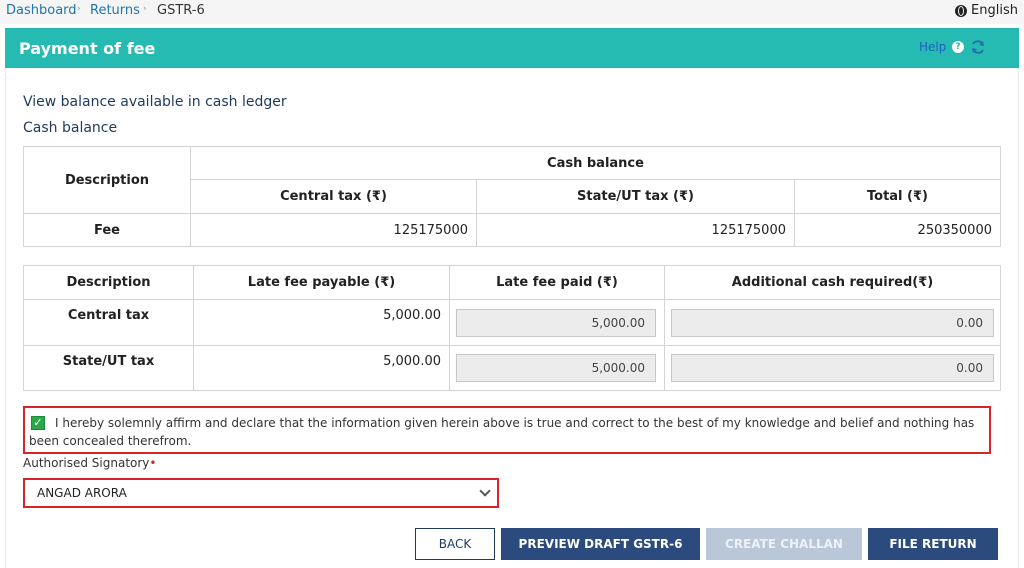  I want to click on column-header-central-tax: Central tax (₹), so click(333, 196).